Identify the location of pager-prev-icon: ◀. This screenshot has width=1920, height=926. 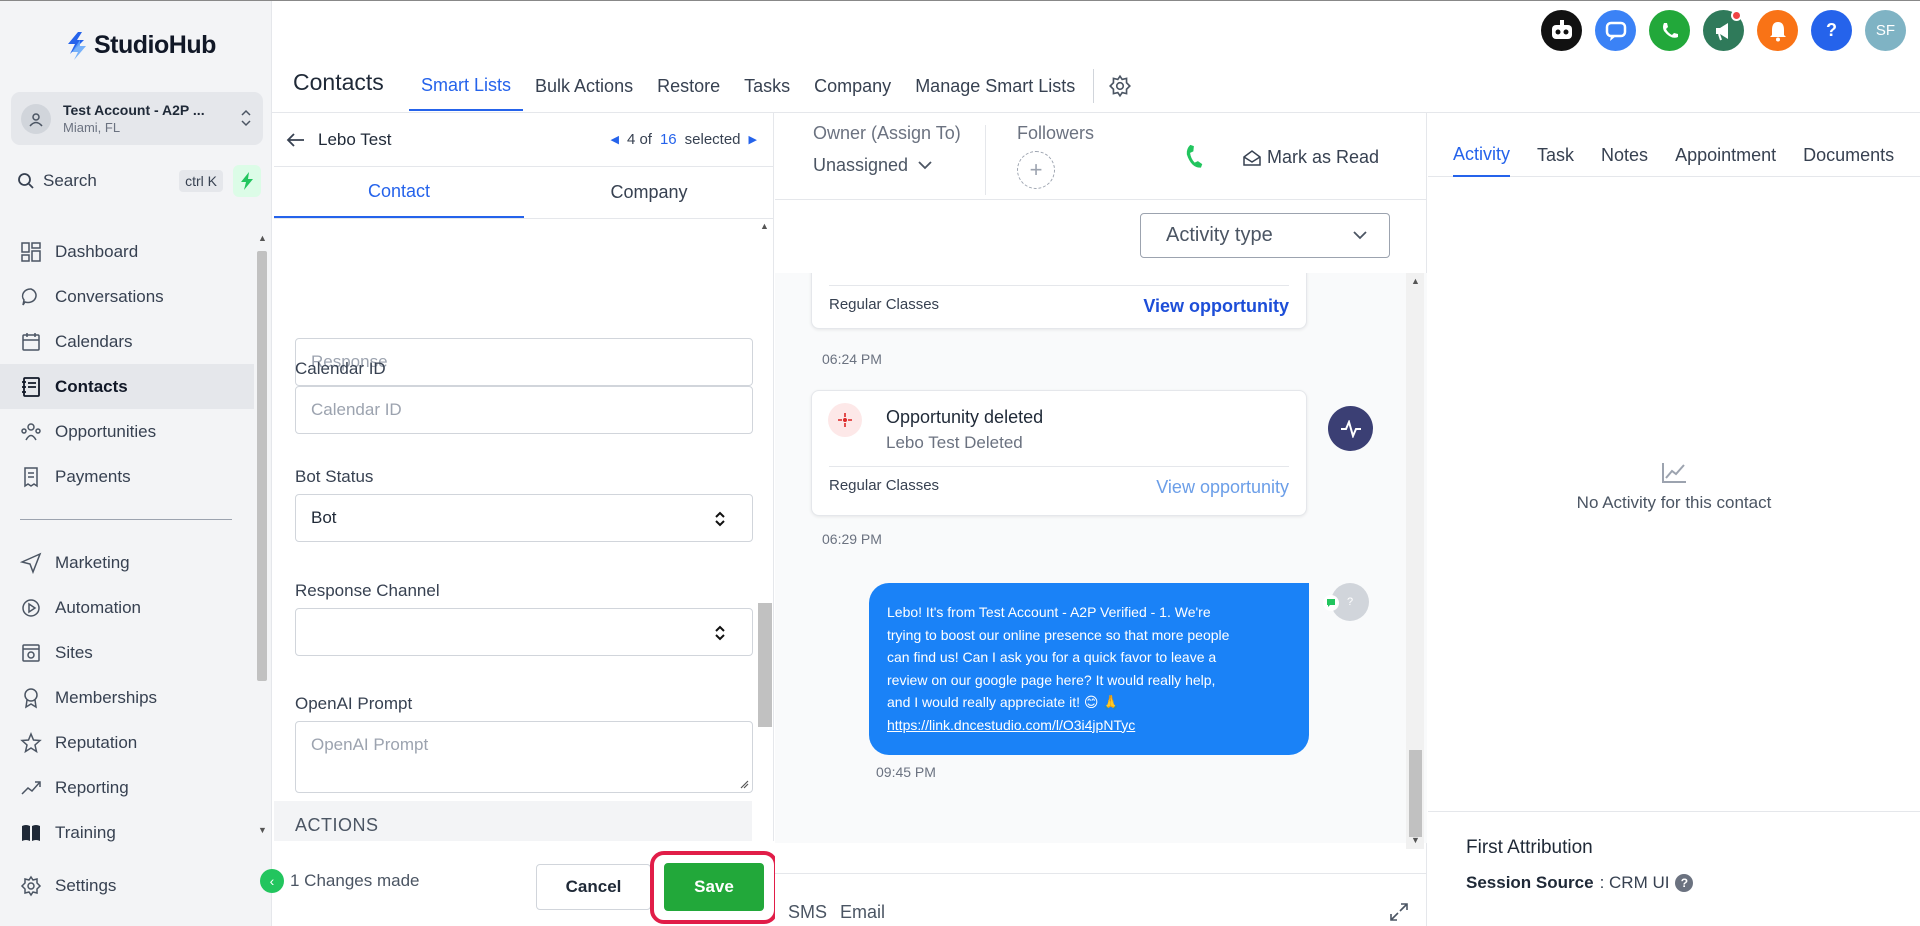
(614, 139).